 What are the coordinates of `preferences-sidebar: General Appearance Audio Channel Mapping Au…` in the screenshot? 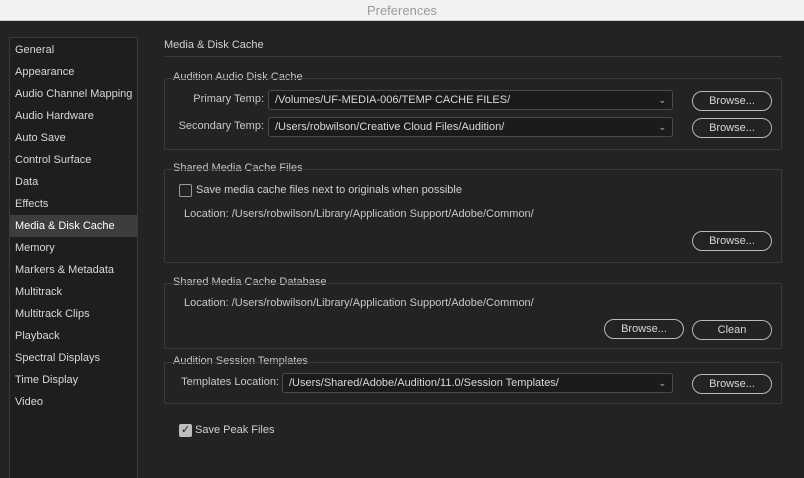 It's located at (73, 257).